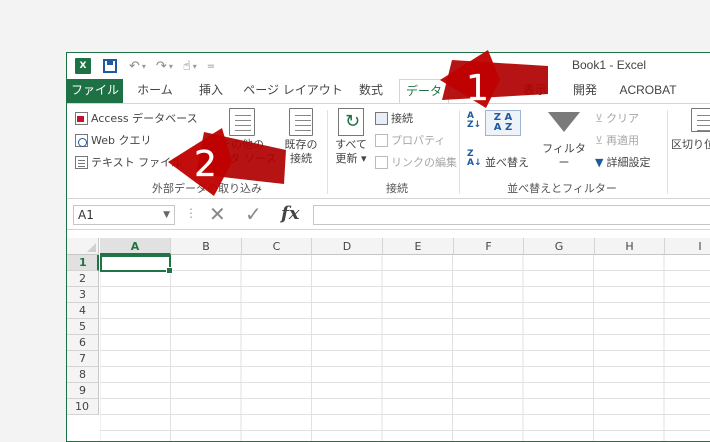 The height and width of the screenshot is (442, 710). What do you see at coordinates (397, 188) in the screenshot?
I see `group-label-connections: 接続` at bounding box center [397, 188].